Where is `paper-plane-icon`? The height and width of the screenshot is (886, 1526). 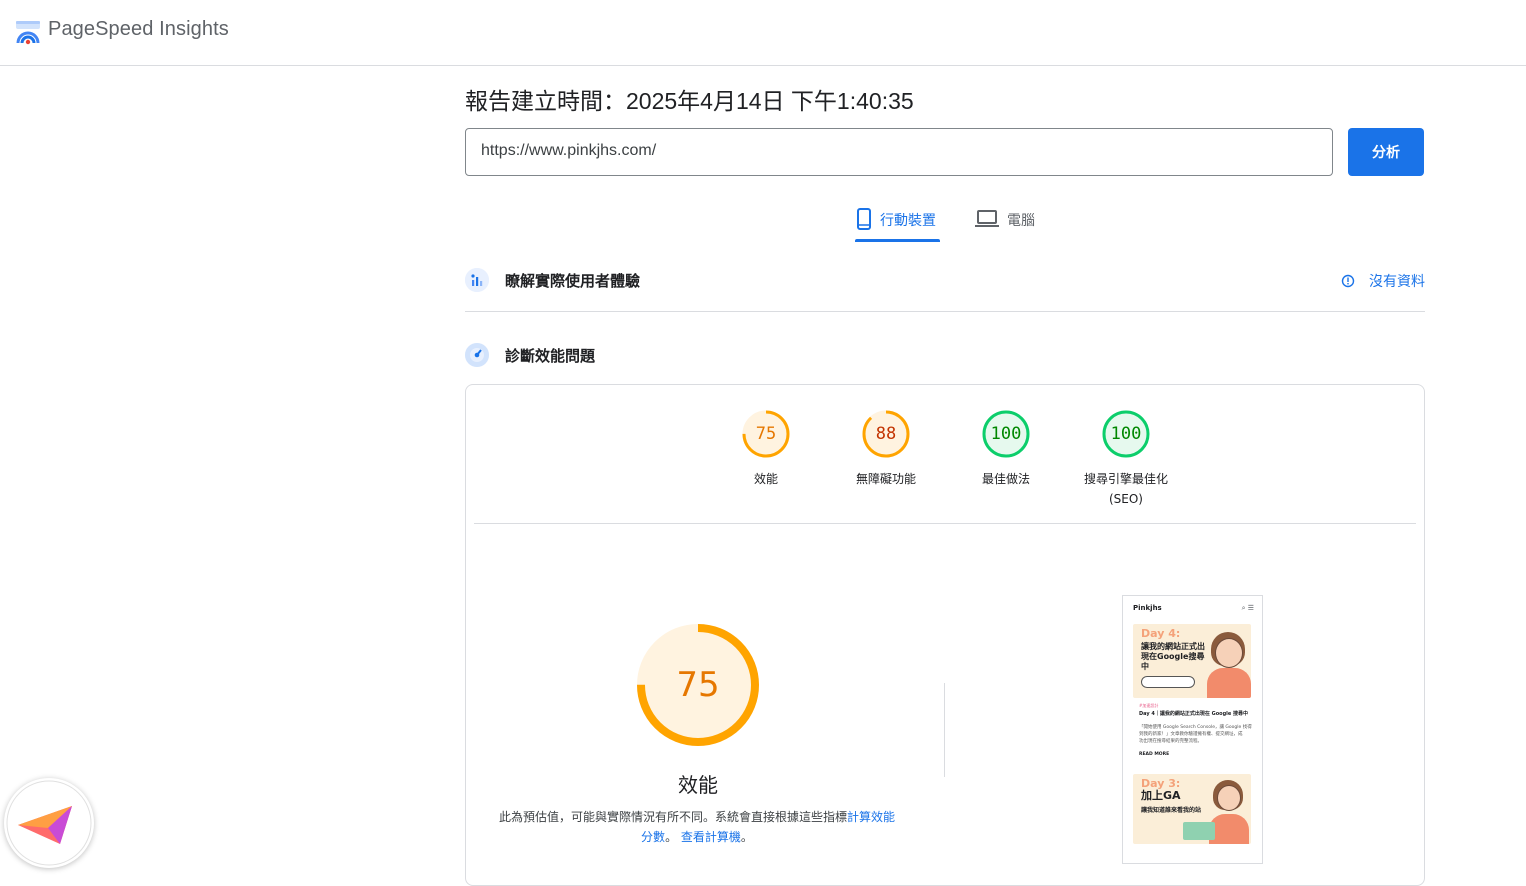
paper-plane-icon is located at coordinates (49, 823).